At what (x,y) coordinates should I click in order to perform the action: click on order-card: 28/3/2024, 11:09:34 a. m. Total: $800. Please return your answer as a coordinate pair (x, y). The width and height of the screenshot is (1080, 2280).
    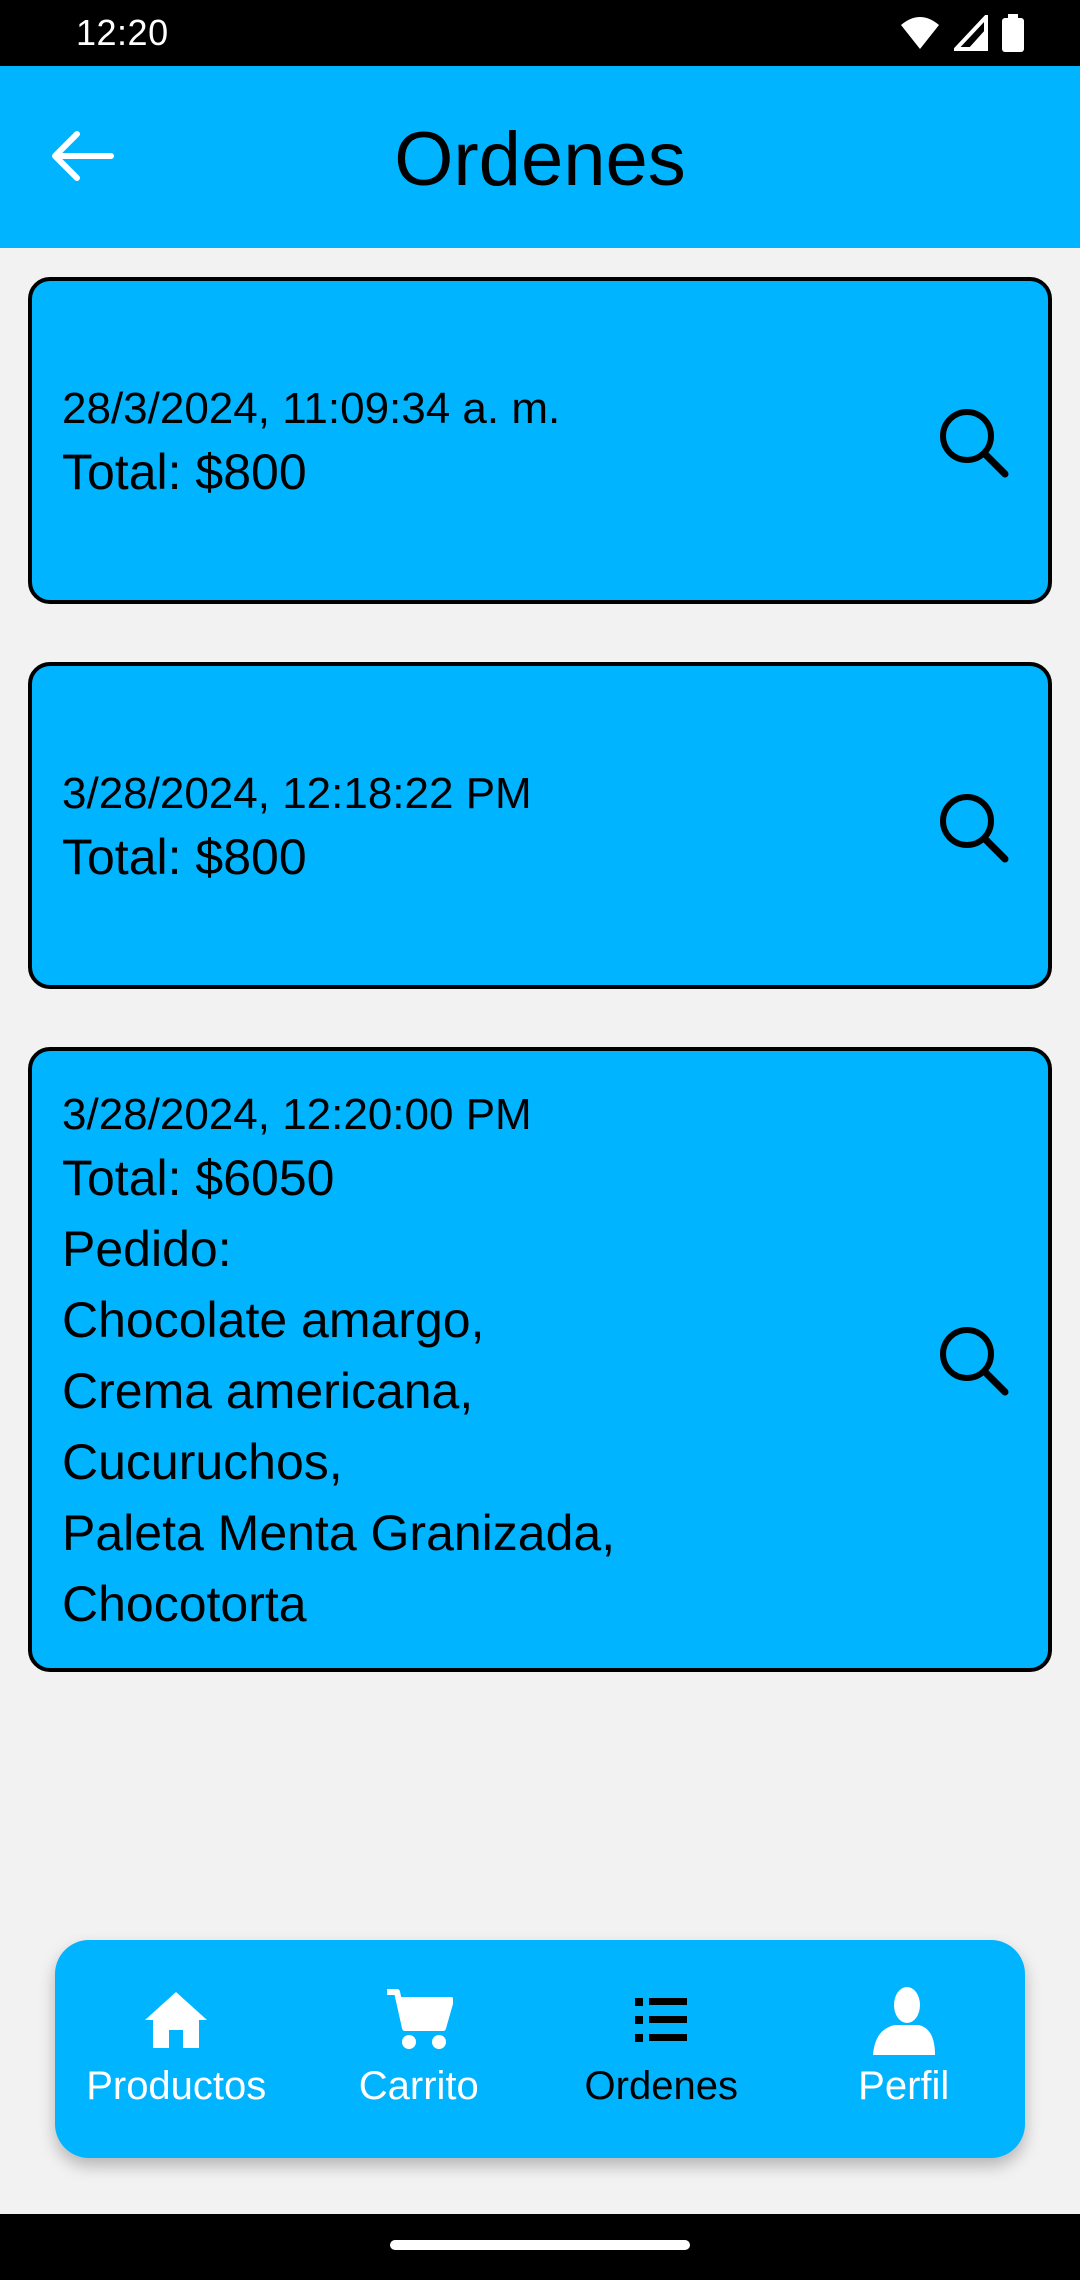
    Looking at the image, I should click on (540, 440).